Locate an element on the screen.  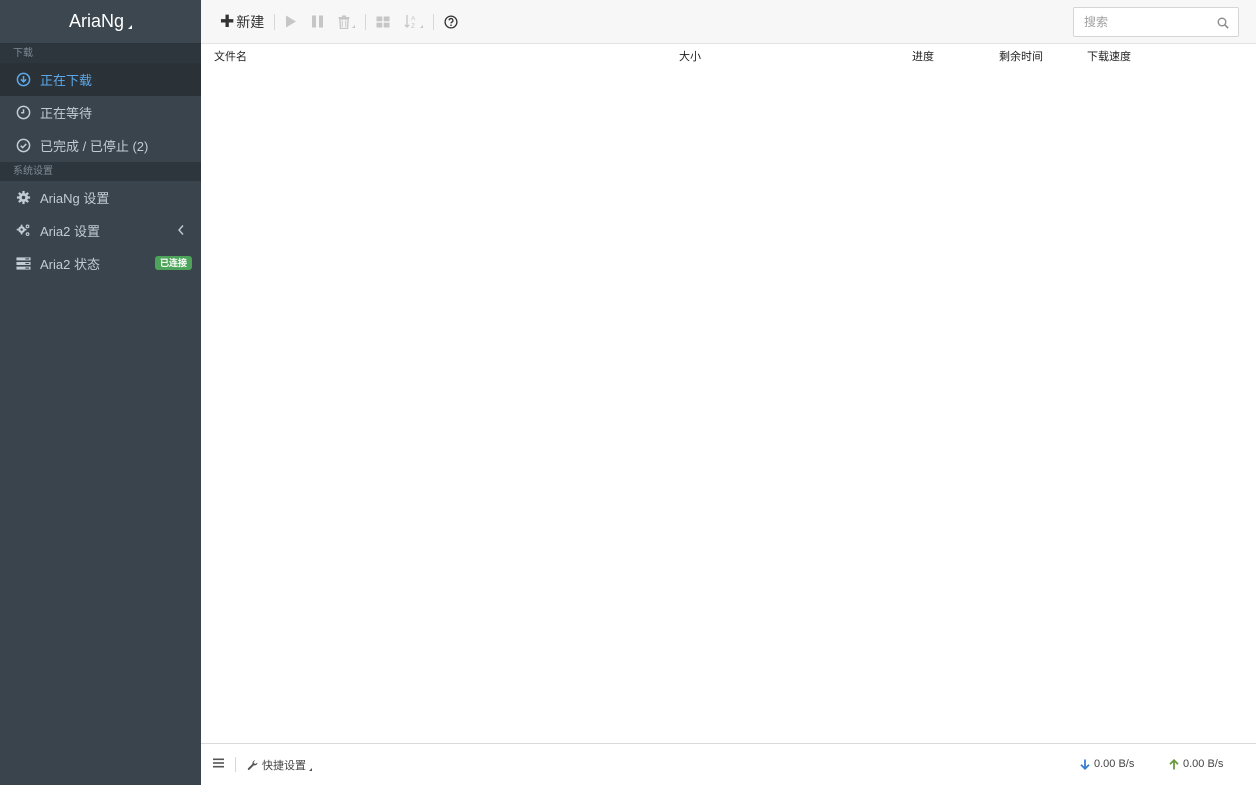
search-field is located at coordinates (1156, 22).